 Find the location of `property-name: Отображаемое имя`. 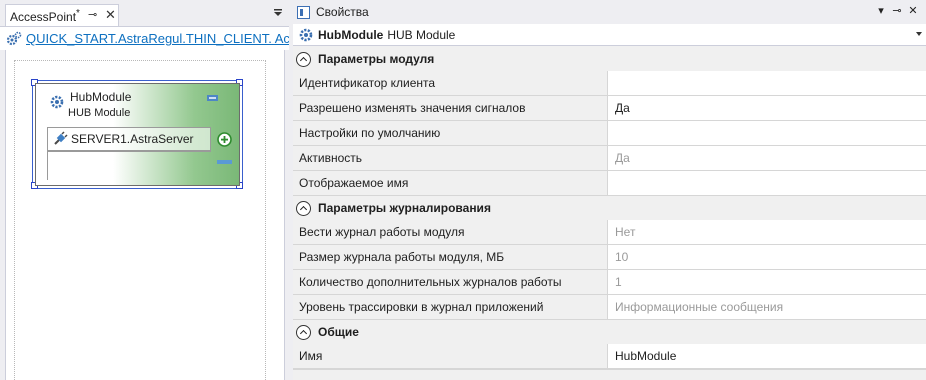

property-name: Отображаемое имя is located at coordinates (450, 183).